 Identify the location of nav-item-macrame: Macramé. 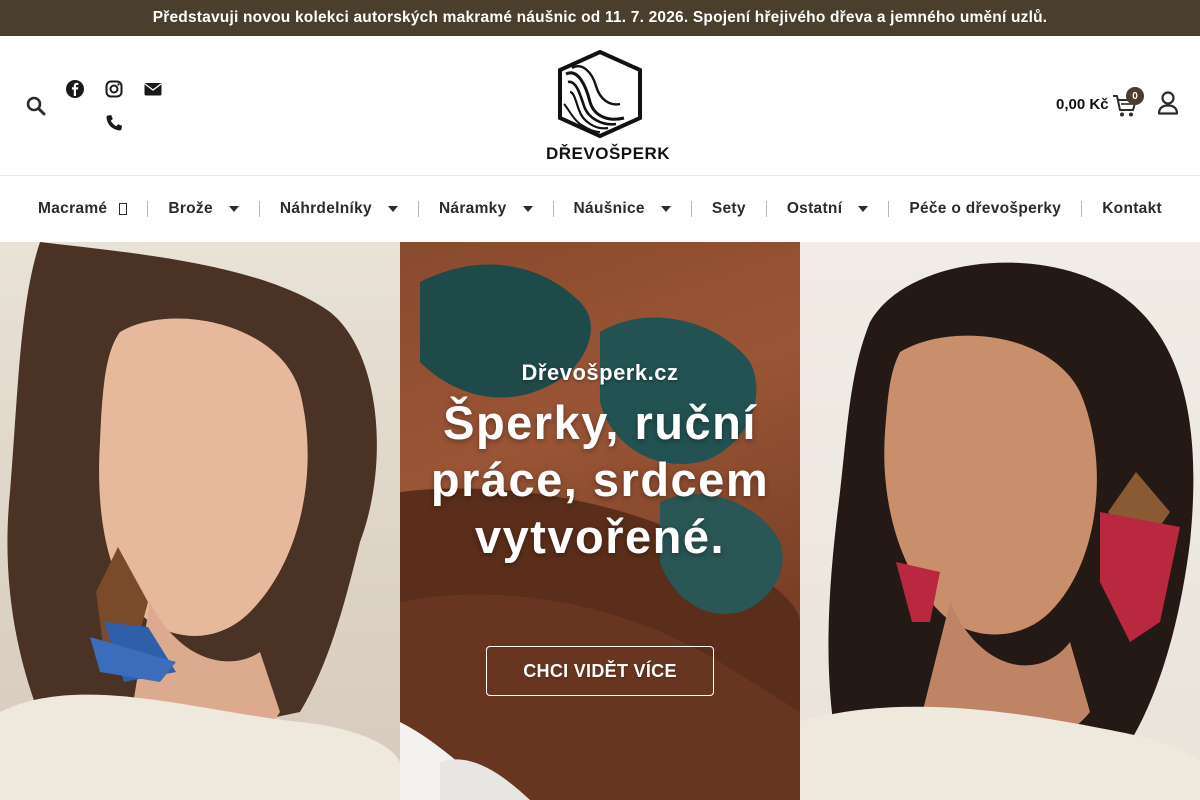
(82, 209).